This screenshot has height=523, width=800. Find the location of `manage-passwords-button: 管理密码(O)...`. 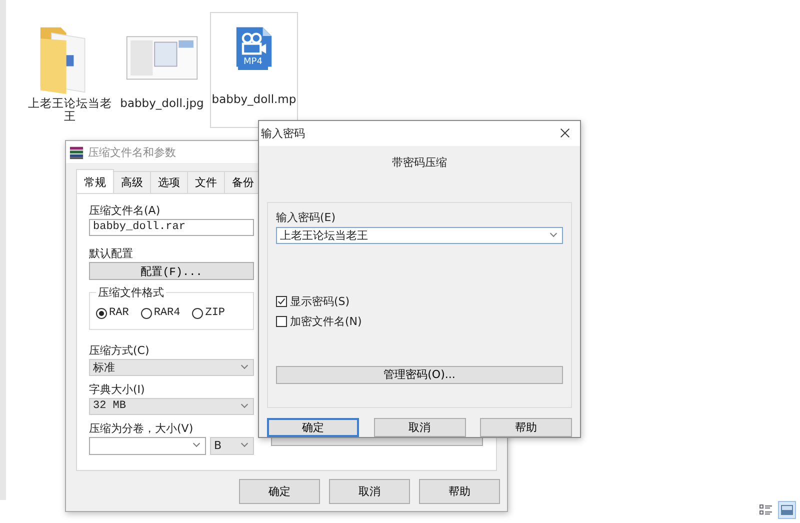

manage-passwords-button: 管理密码(O)... is located at coordinates (419, 375).